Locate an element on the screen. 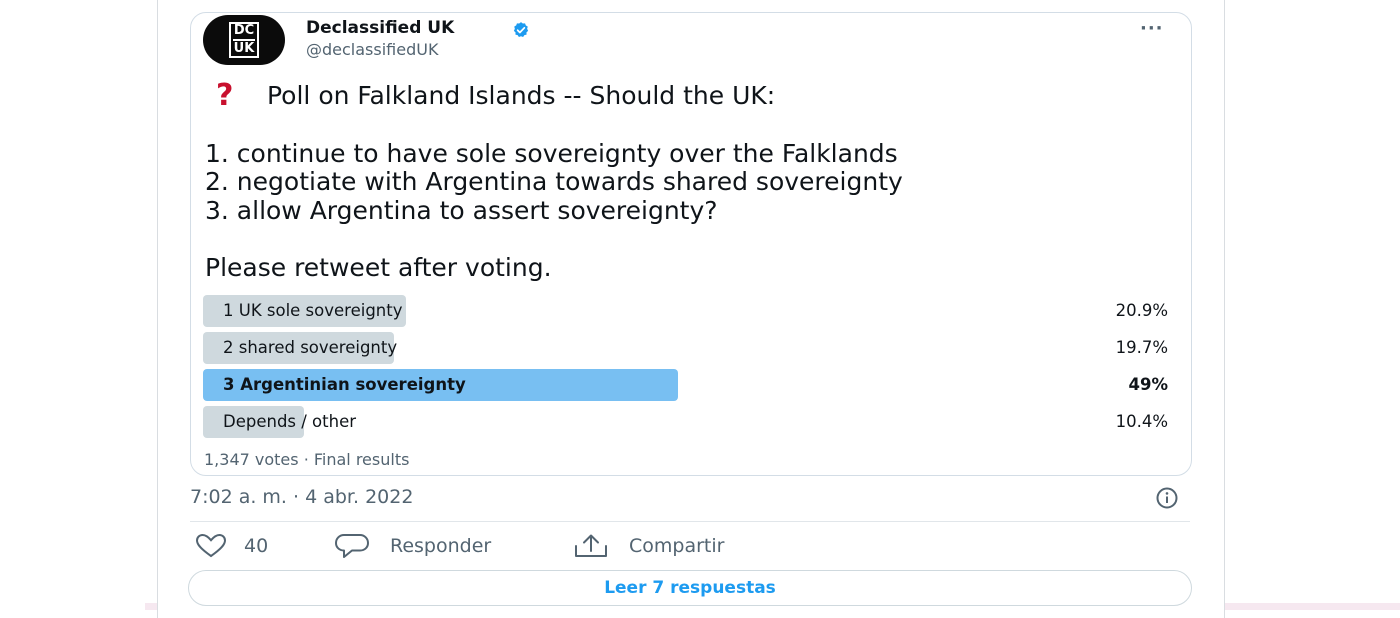  poll-option-label: 2 shared sovereignty is located at coordinates (310, 347).